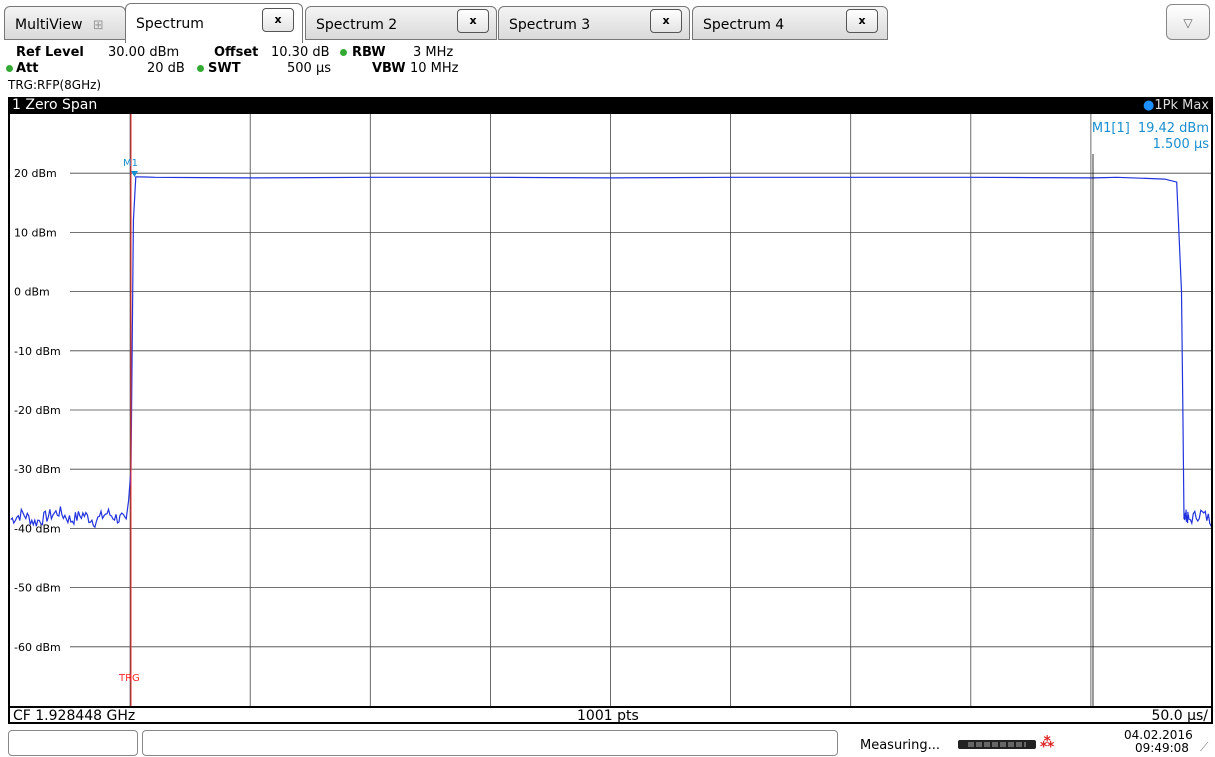 This screenshot has height=757, width=1215. What do you see at coordinates (278, 20) in the screenshot?
I see `close-spectrum-button: x` at bounding box center [278, 20].